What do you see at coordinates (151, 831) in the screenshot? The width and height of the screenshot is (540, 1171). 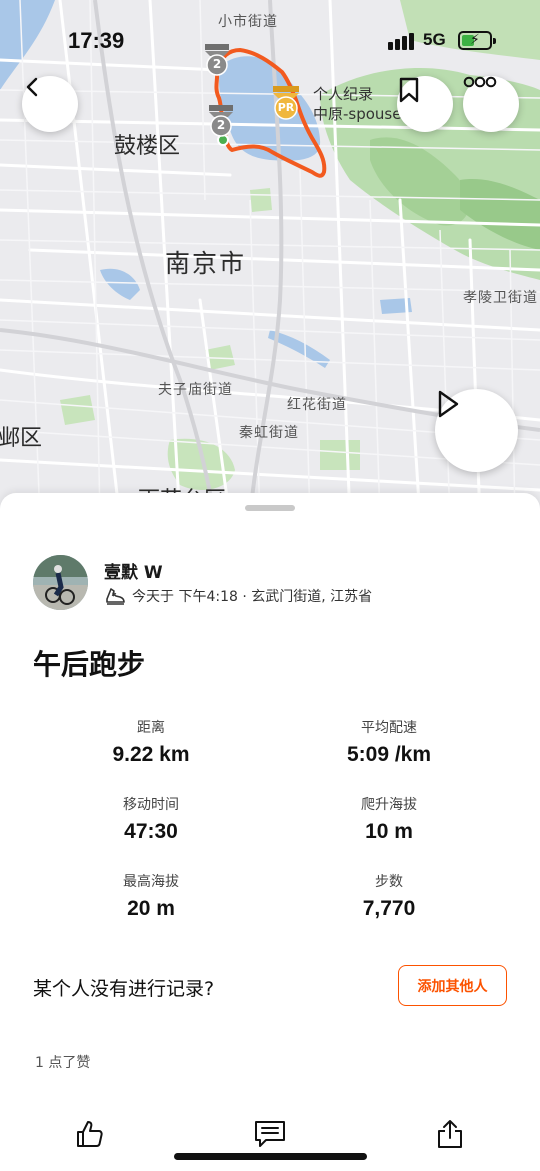 I see `stat-value: 47:30` at bounding box center [151, 831].